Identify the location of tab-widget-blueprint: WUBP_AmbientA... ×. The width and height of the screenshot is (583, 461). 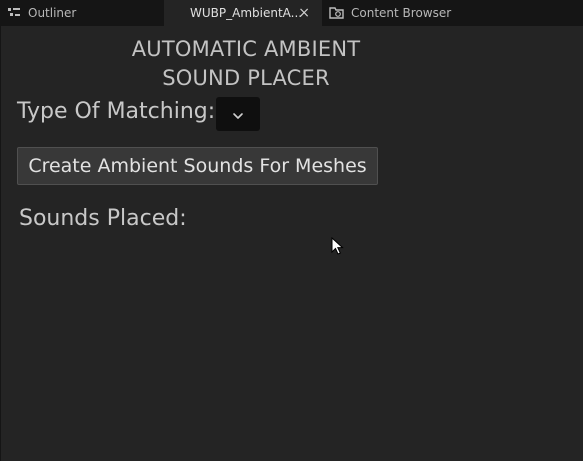
(243, 13).